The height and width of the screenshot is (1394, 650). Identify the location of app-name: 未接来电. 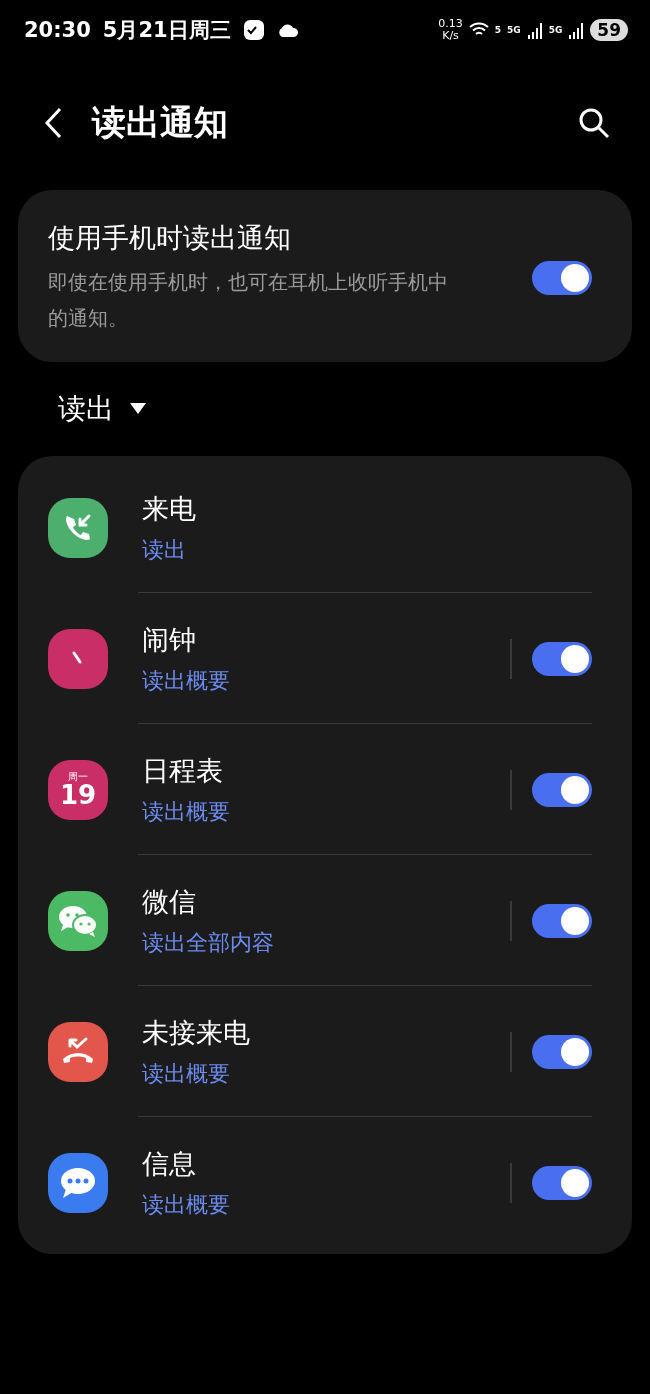
(196, 1032).